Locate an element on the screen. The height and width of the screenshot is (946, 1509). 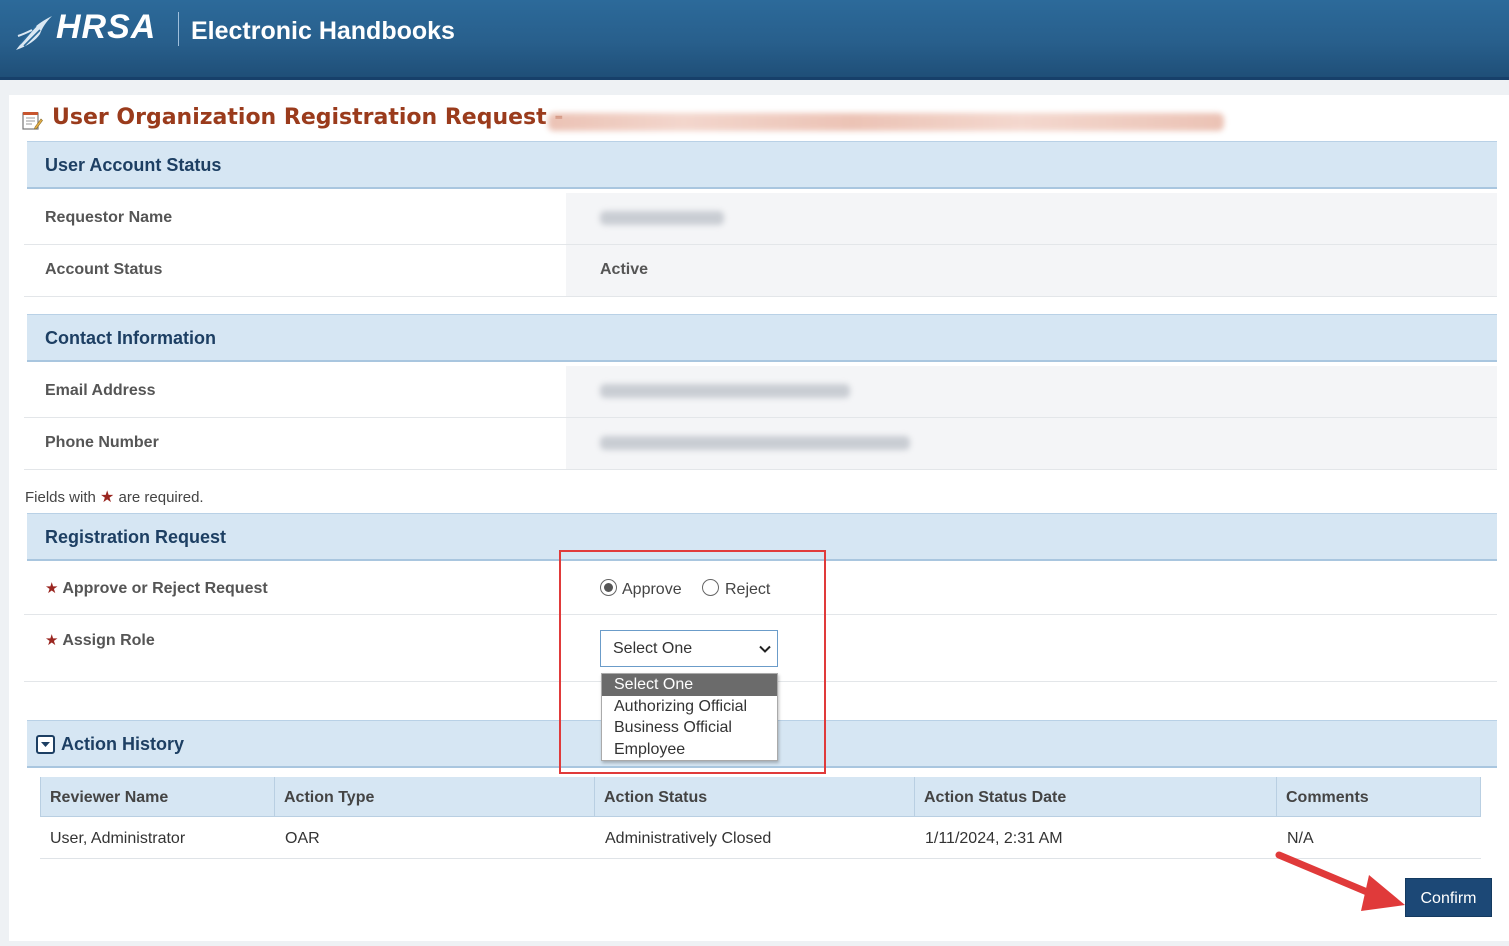
collapse-toggle-icon is located at coordinates (45, 744).